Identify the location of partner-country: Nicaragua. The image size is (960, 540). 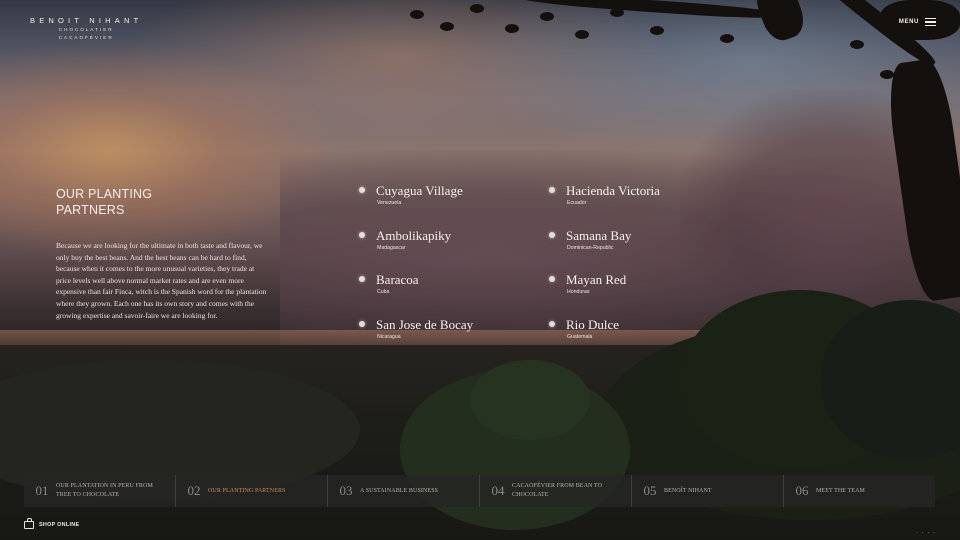
(389, 337).